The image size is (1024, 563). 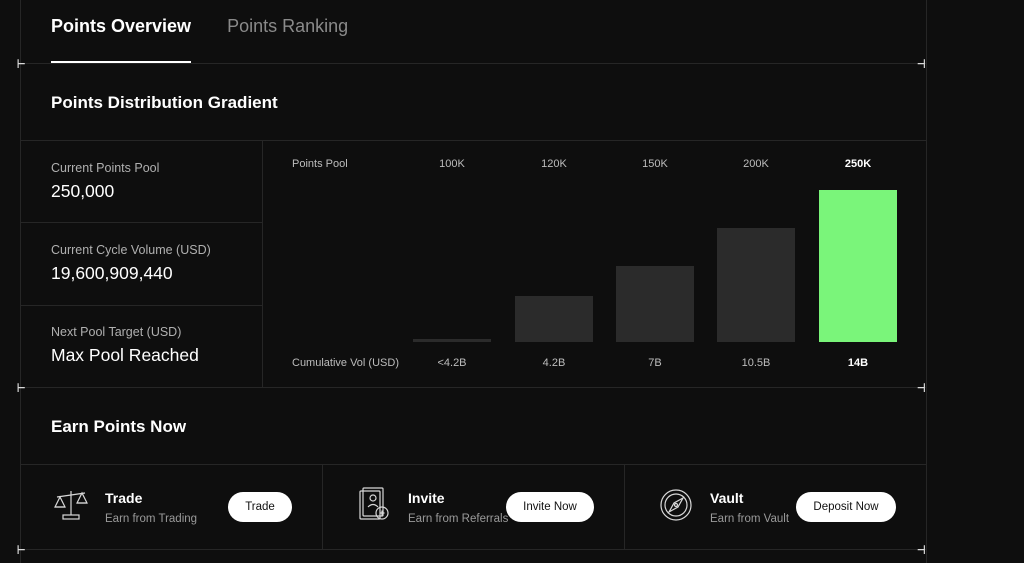 I want to click on grid-line-right, so click(x=926, y=281).